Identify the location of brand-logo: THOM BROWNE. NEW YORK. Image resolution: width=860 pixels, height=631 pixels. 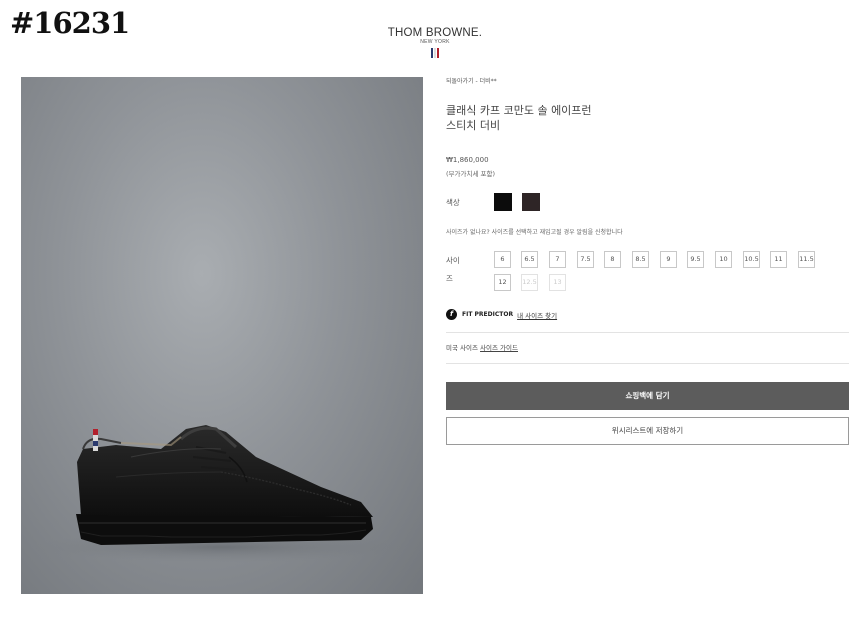
(435, 42).